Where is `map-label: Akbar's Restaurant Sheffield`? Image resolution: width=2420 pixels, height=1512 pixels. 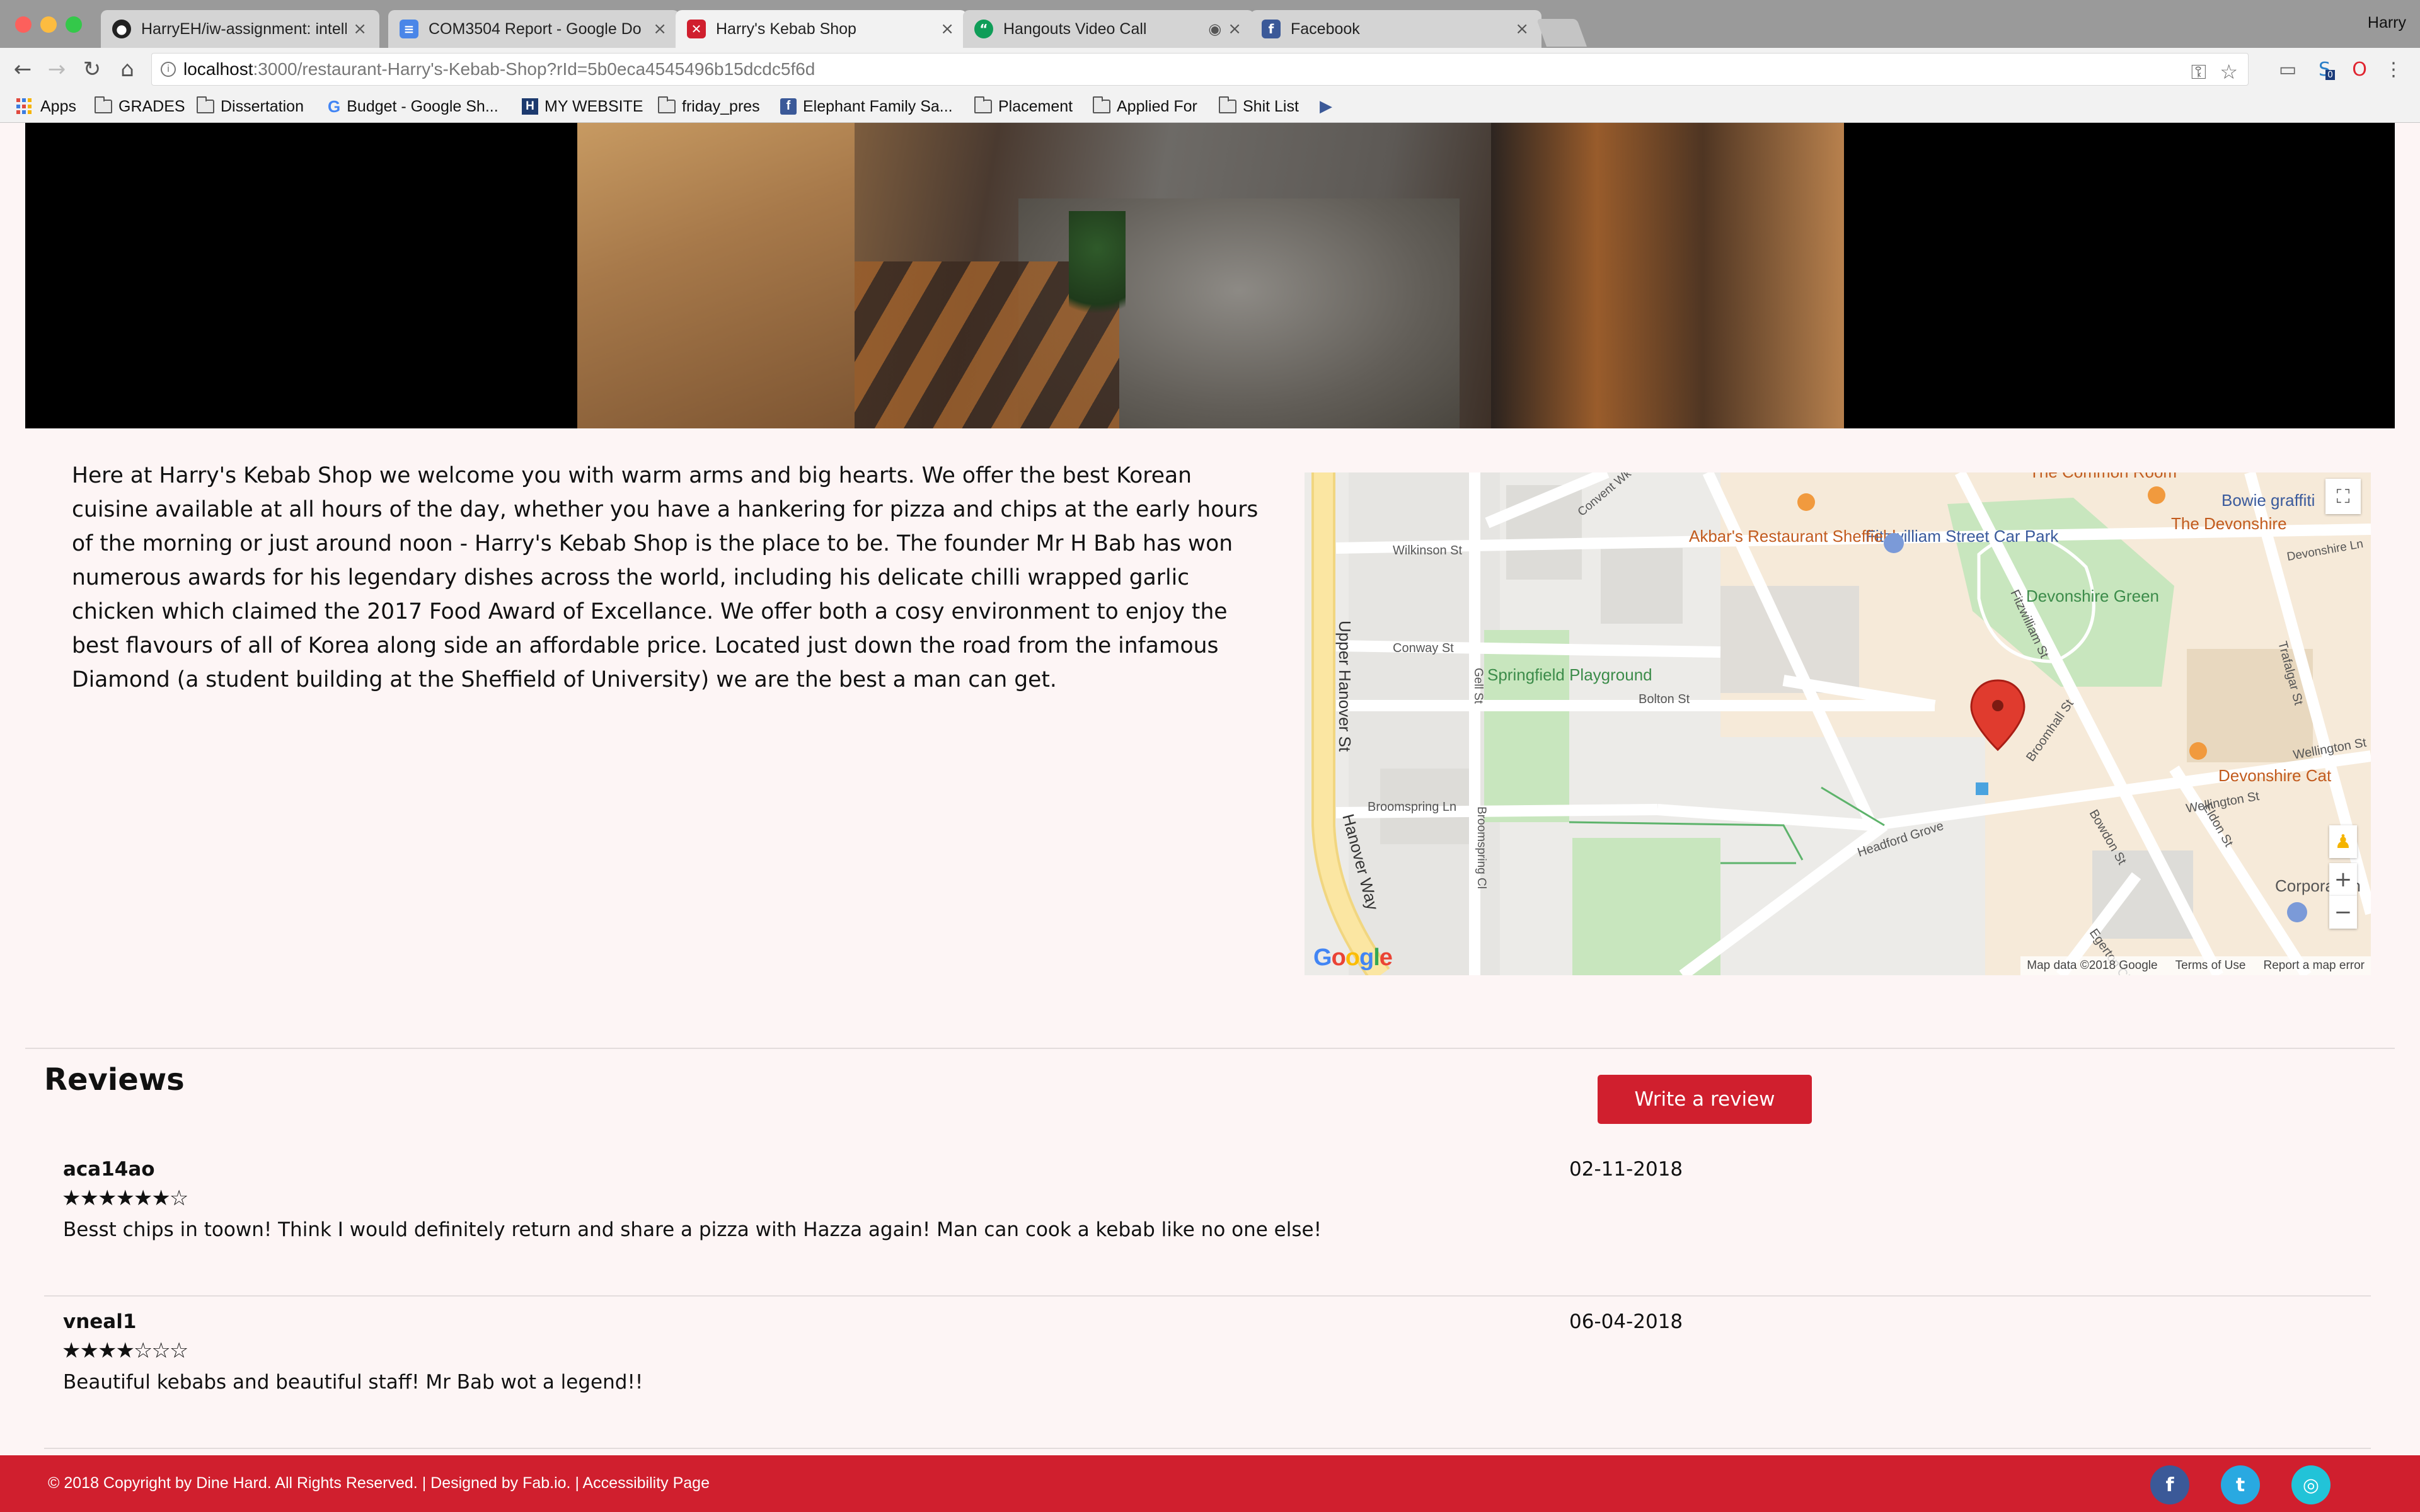
map-label: Akbar's Restaurant Sheffield is located at coordinates (1793, 536).